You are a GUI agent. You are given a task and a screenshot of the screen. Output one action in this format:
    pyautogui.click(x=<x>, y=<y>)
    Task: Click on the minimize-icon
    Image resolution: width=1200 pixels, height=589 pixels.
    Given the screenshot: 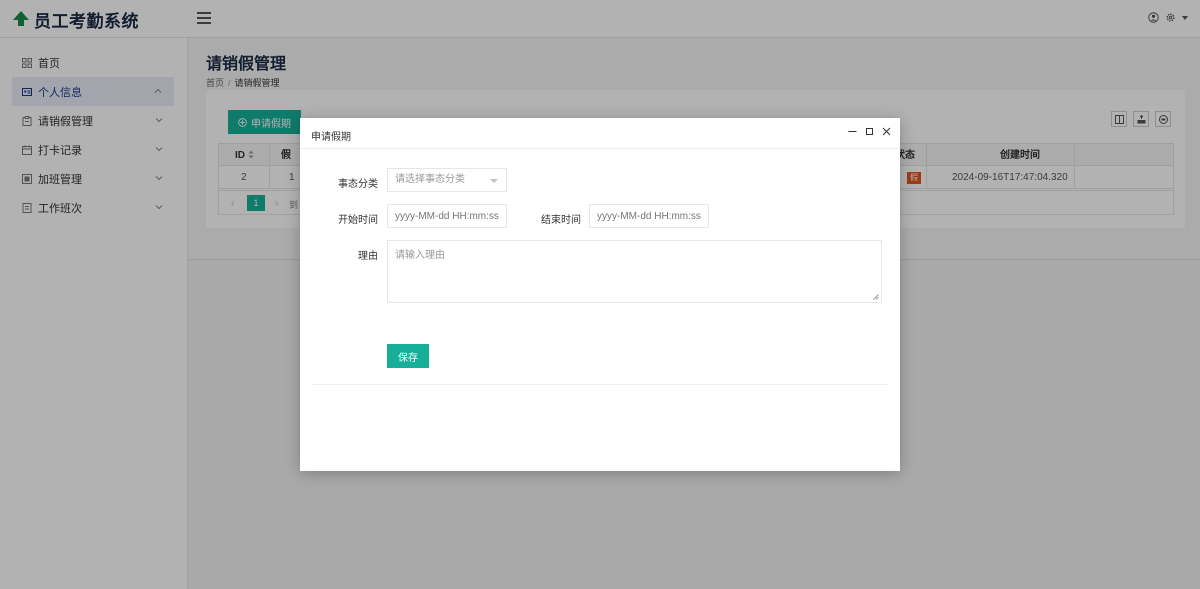 What is the action you would take?
    pyautogui.click(x=852, y=131)
    